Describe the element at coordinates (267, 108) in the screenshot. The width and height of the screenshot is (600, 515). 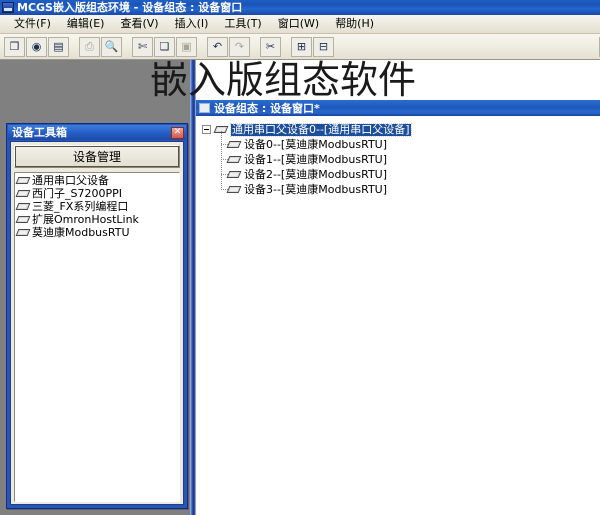
I see `device-configuration-title: 设备组态 : 设备窗口*` at that location.